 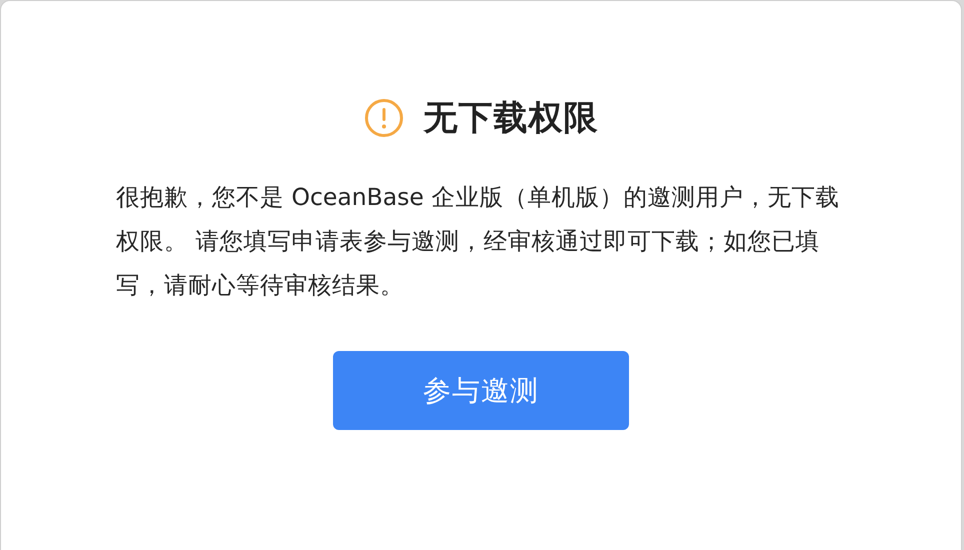 I want to click on dialog-title: 无下载权限, so click(x=511, y=118).